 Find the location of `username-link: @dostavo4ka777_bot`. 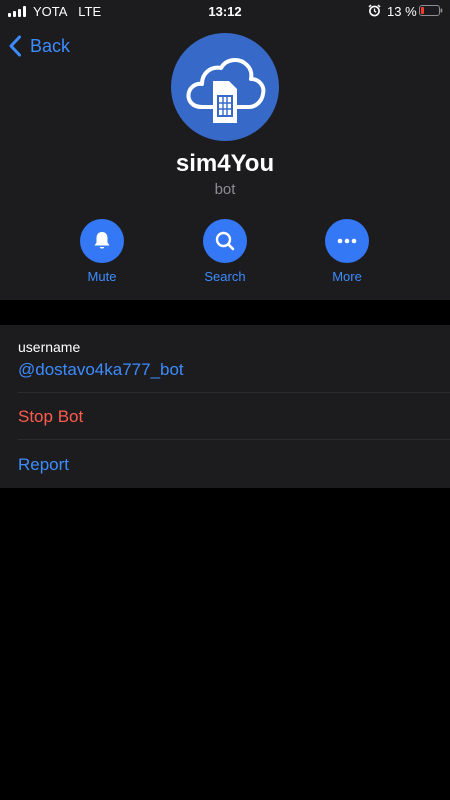

username-link: @dostavo4ka777_bot is located at coordinates (234, 370).